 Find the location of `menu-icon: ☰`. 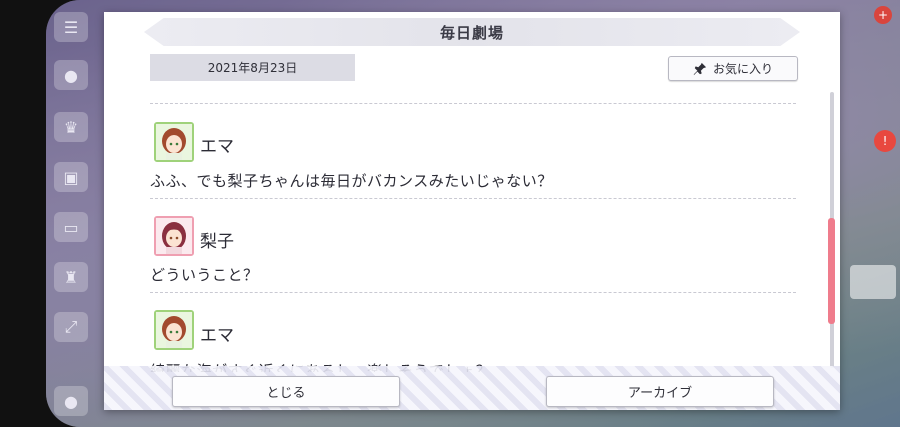

menu-icon: ☰ is located at coordinates (71, 27).